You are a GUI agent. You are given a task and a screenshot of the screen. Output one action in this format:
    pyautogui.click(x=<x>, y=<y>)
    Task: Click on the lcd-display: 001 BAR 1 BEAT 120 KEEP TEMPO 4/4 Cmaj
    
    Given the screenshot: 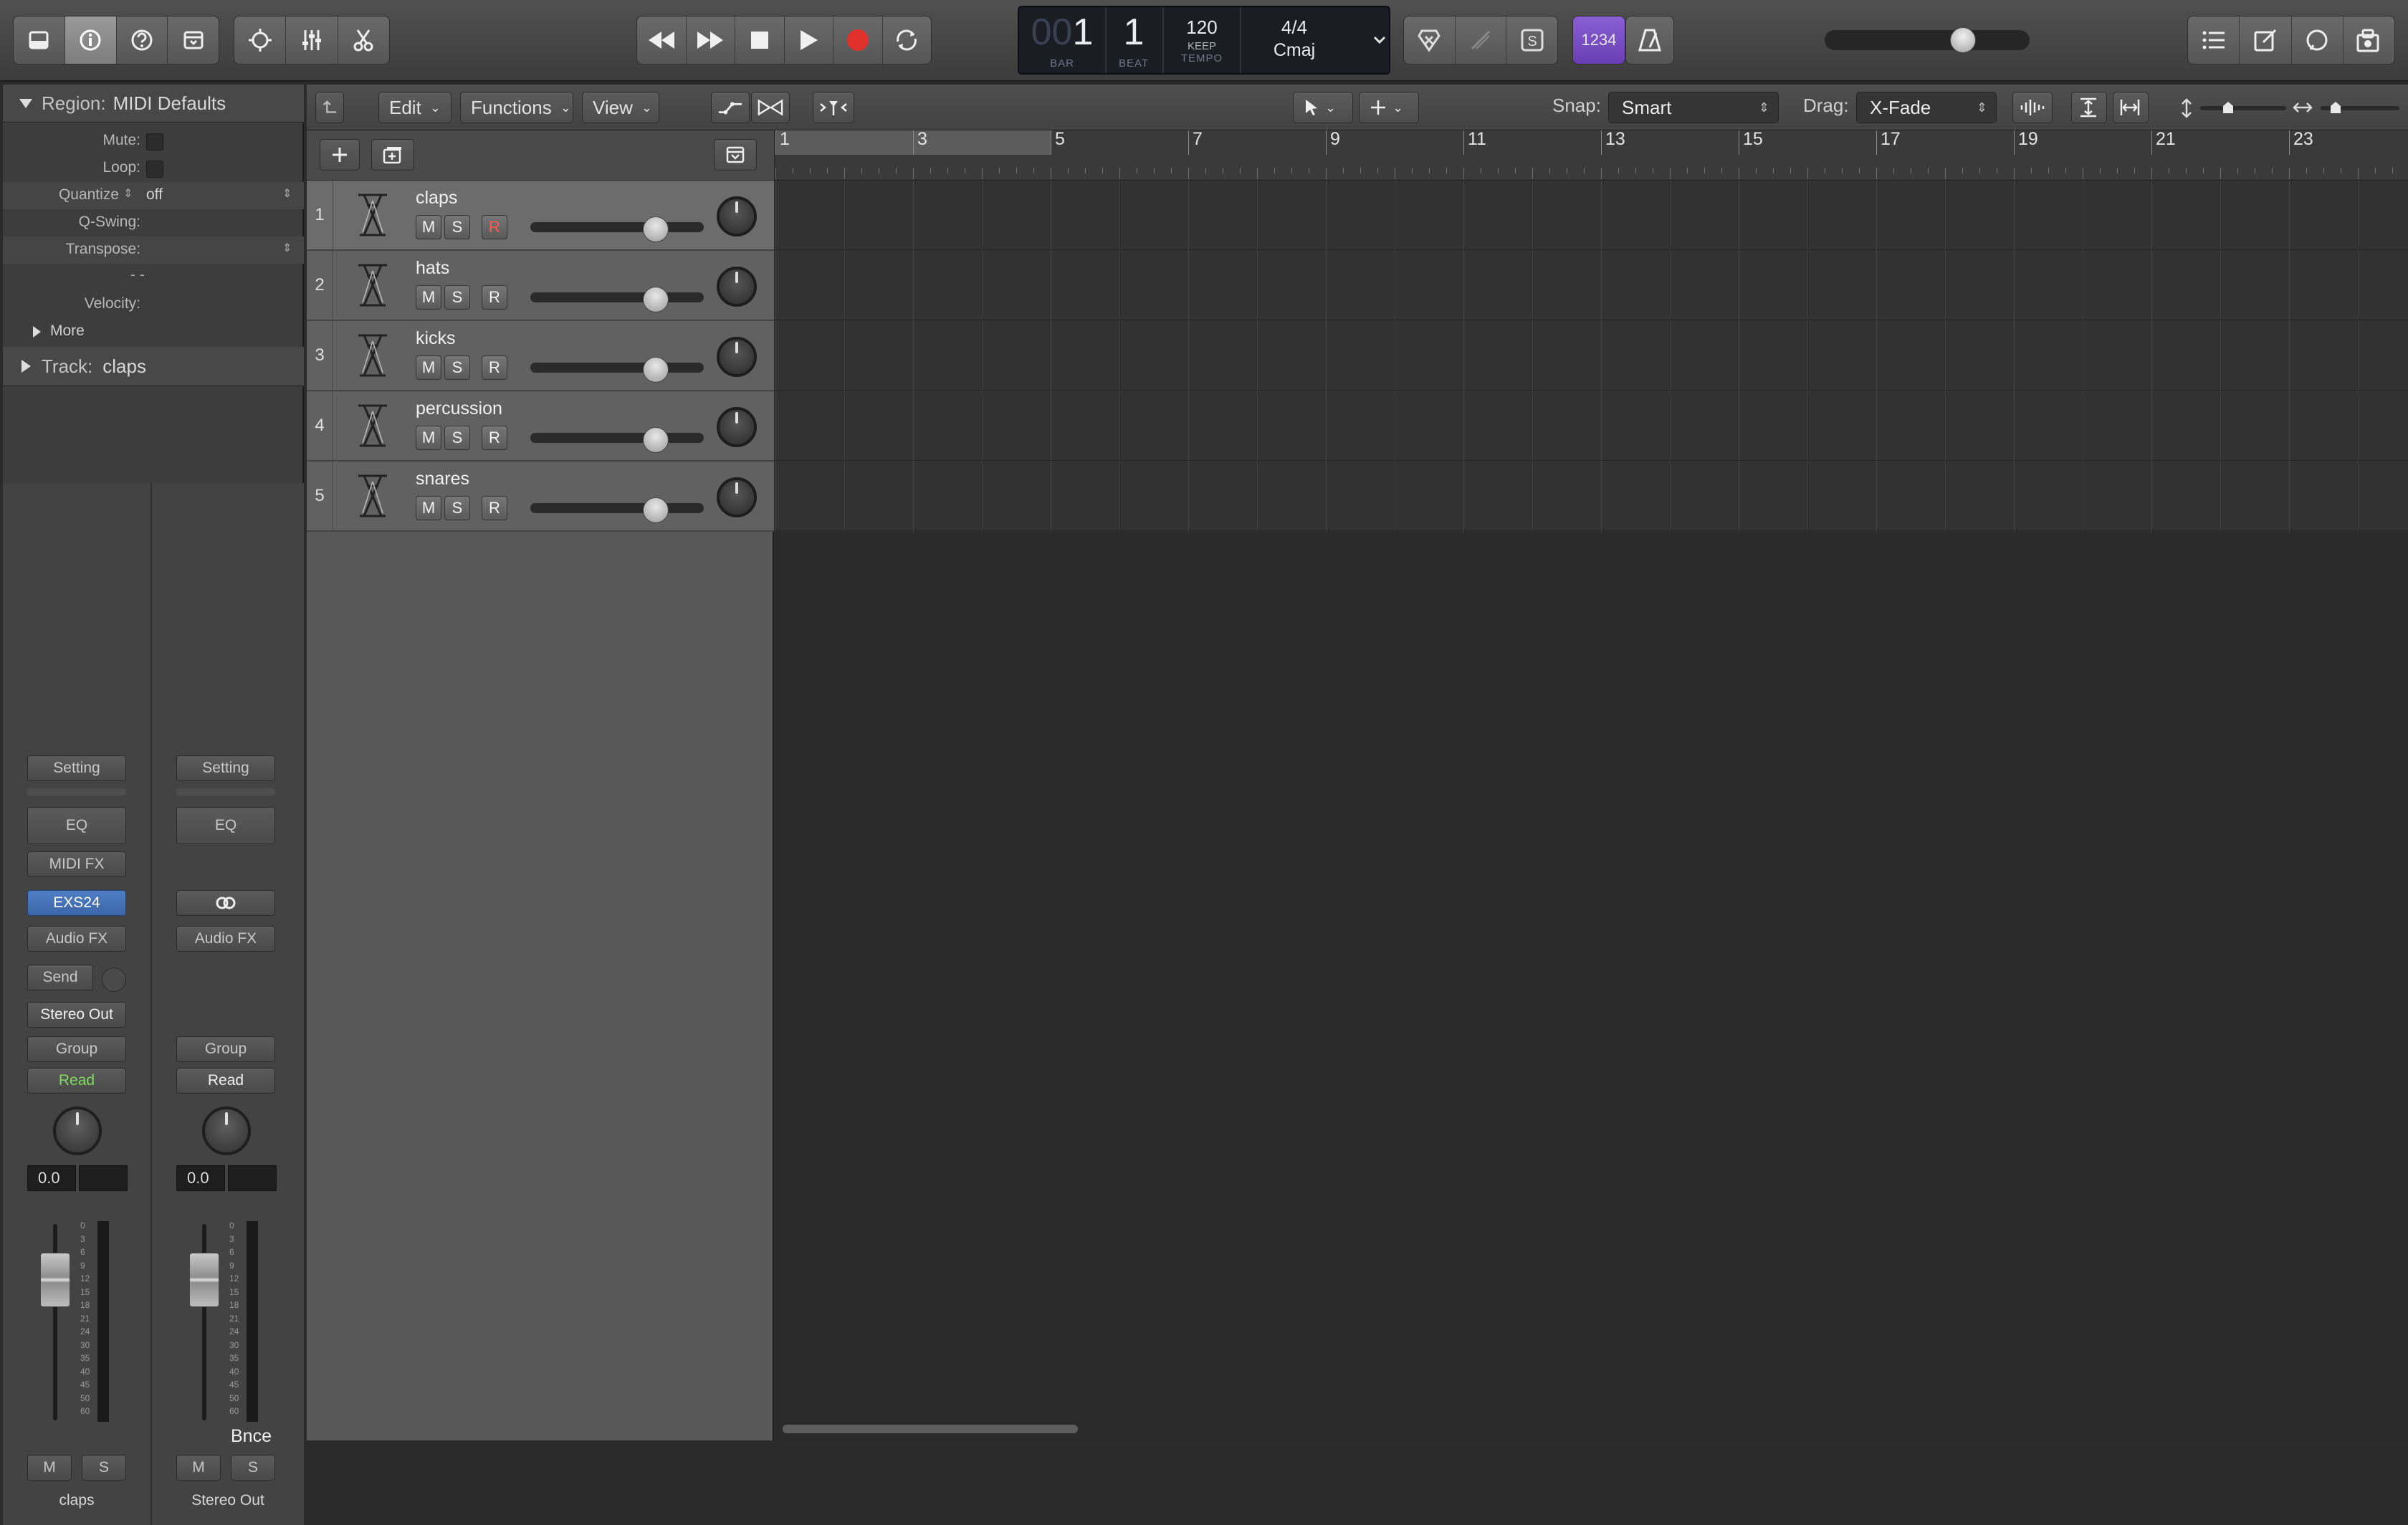 What is the action you would take?
    pyautogui.click(x=1204, y=40)
    